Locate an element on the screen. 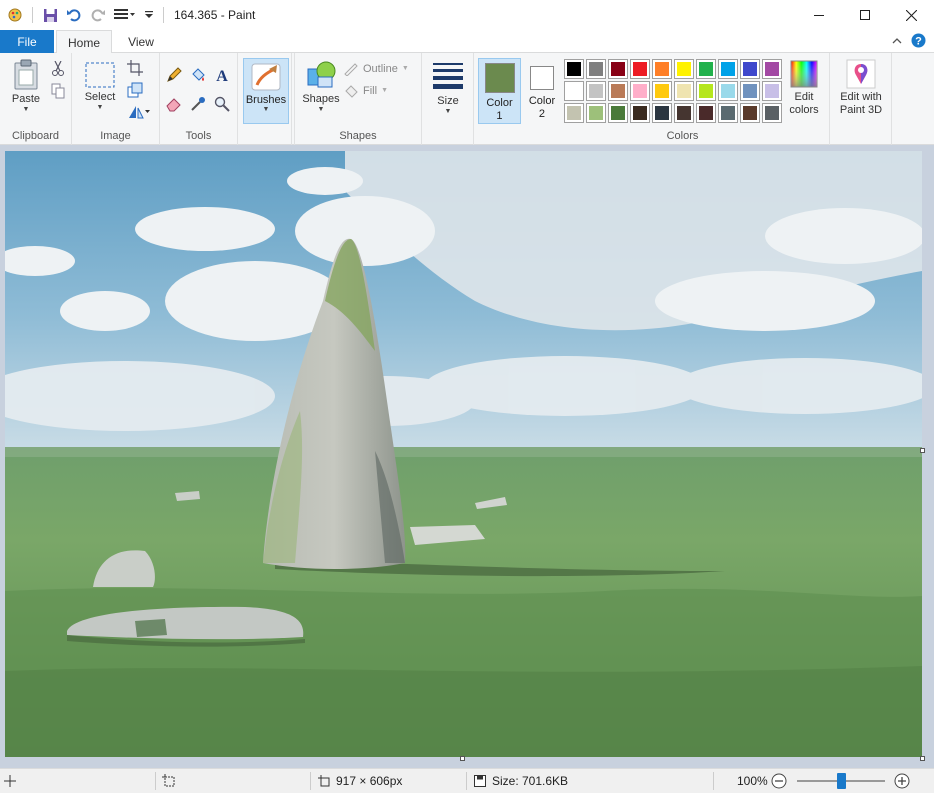 The image size is (934, 793). copy-icon is located at coordinates (58, 91).